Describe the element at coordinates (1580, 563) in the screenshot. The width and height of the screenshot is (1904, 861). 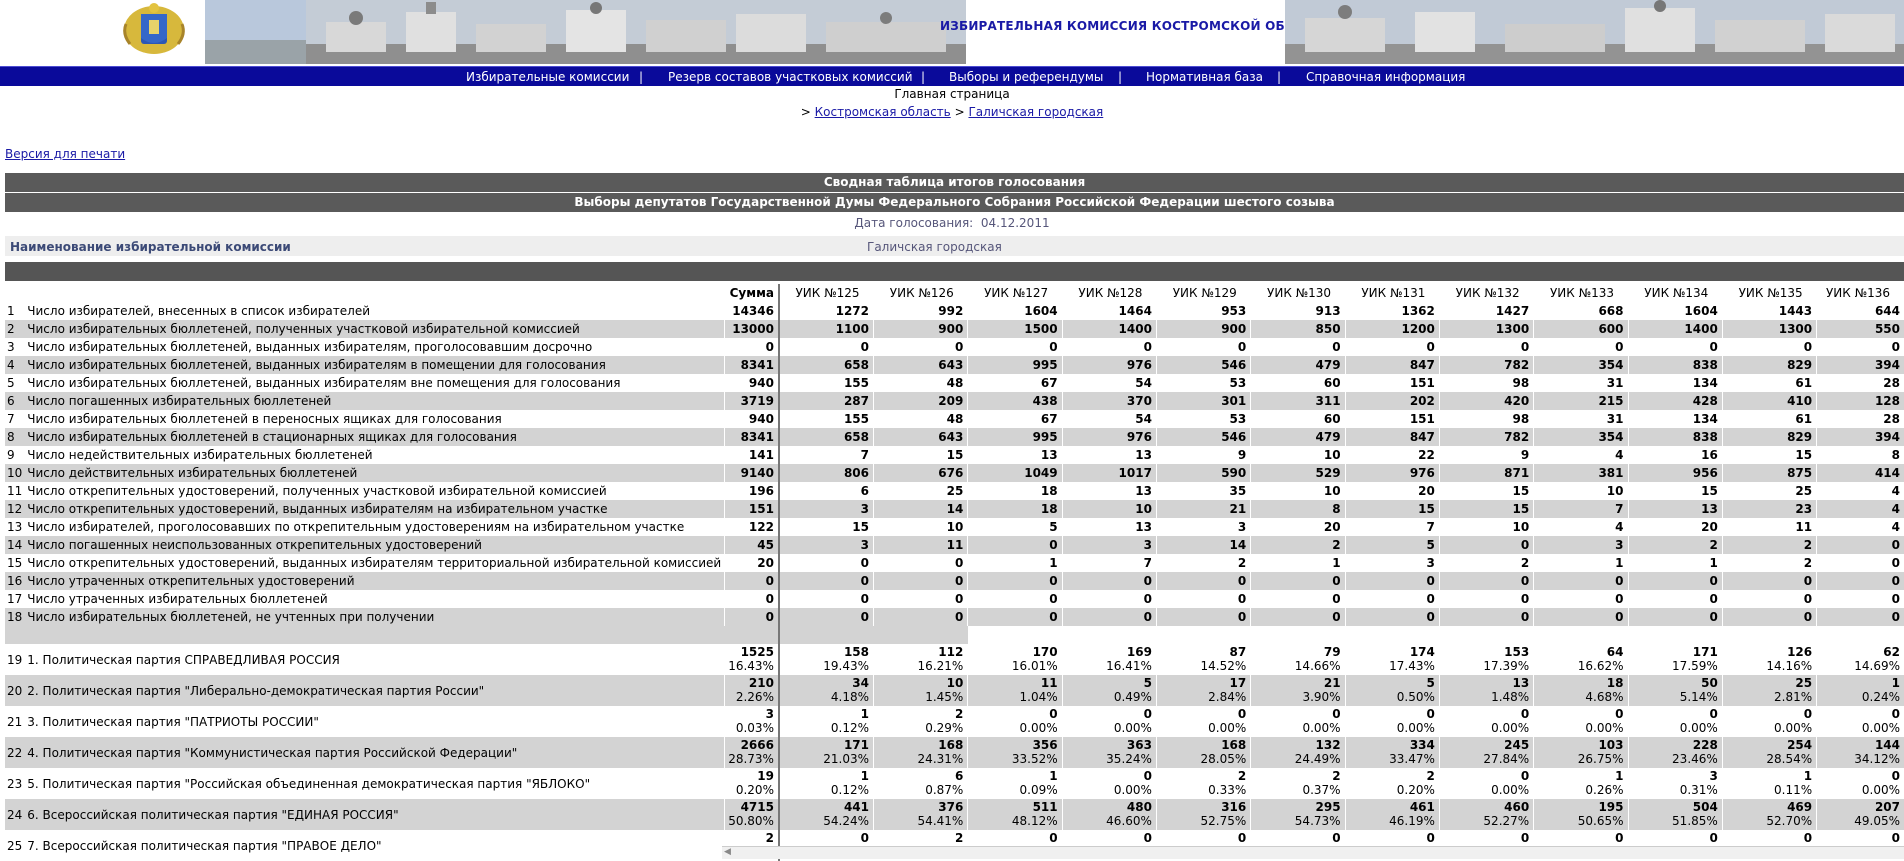
I see `row-value: 1` at that location.